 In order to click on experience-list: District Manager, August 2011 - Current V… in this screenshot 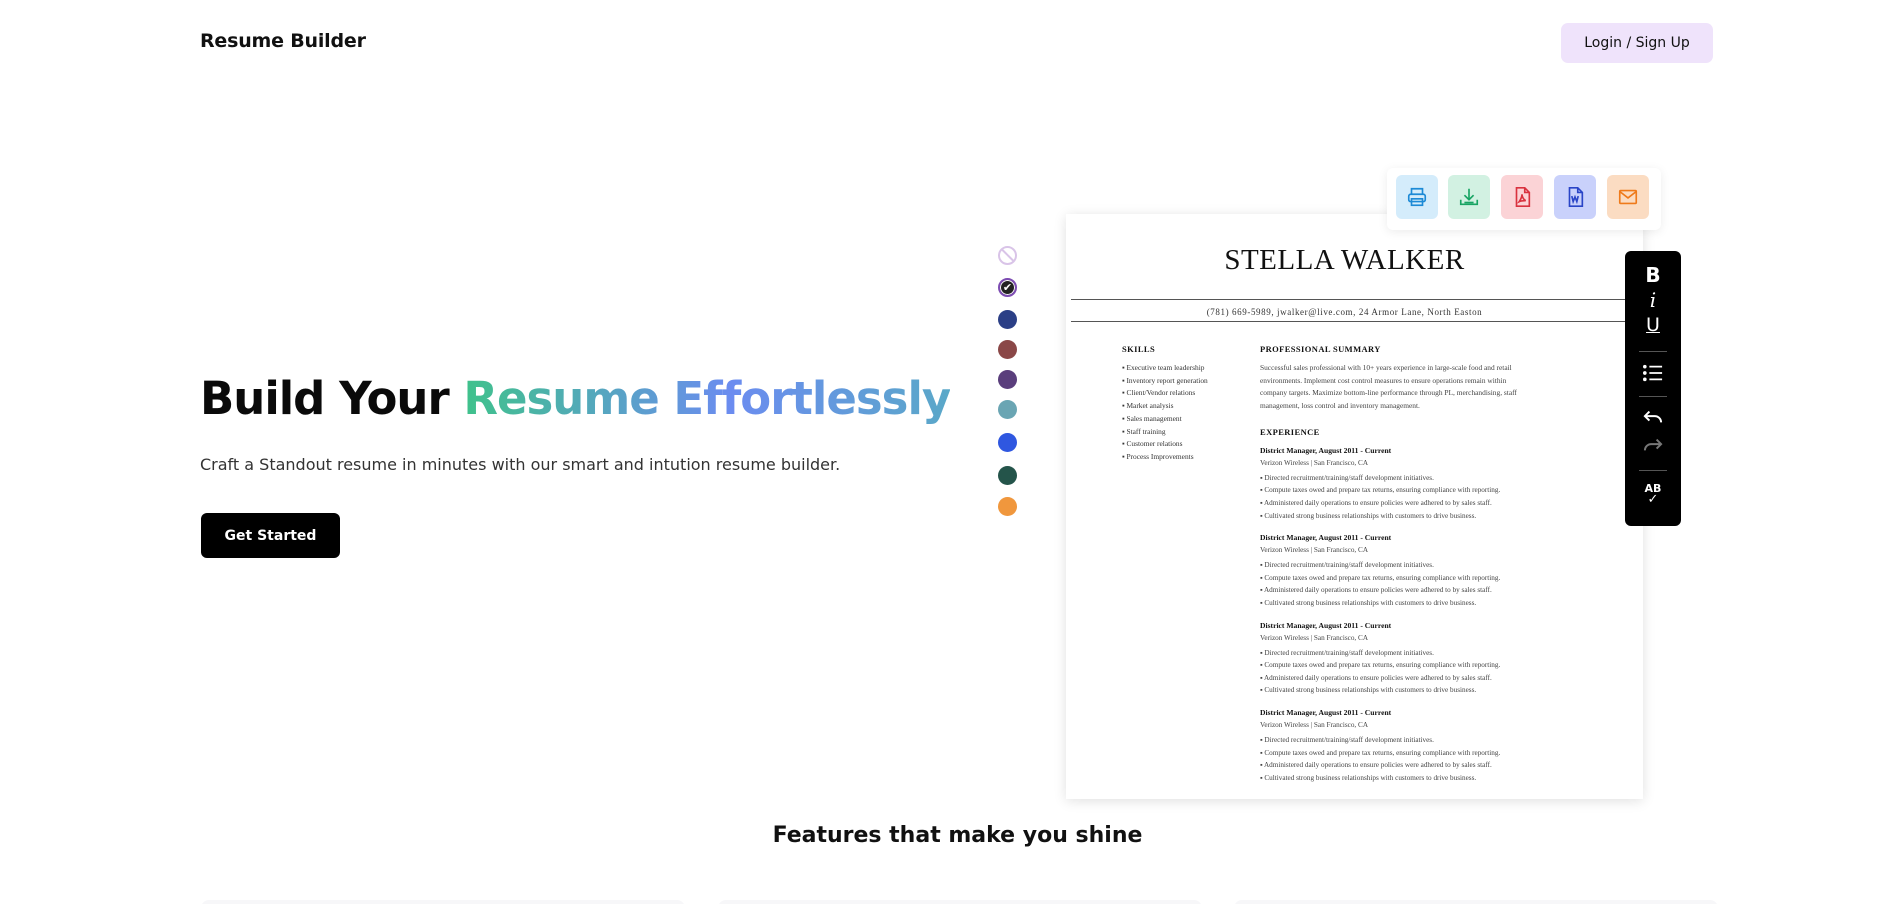, I will do `click(1397, 615)`.